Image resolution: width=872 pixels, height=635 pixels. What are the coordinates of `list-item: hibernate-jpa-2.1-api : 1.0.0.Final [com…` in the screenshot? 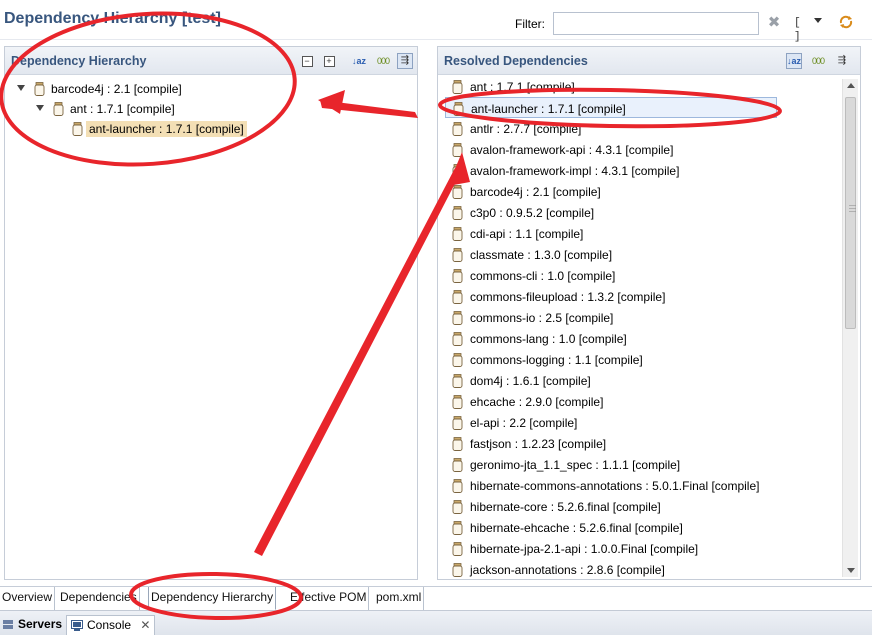 It's located at (642, 548).